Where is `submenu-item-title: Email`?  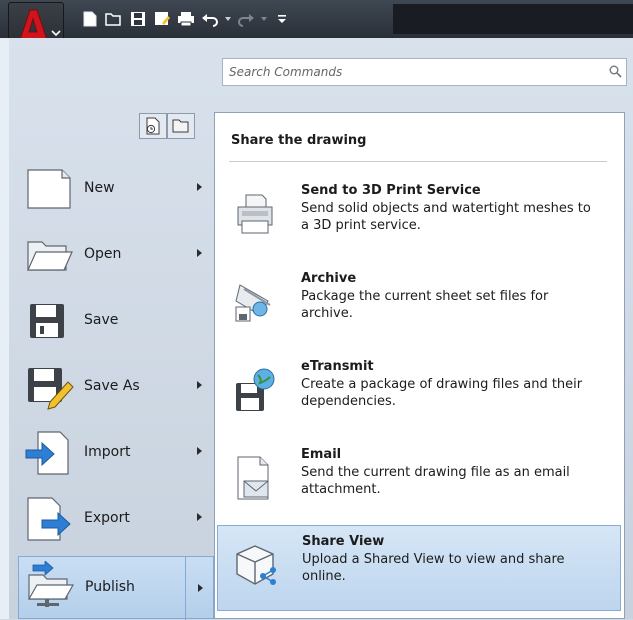
submenu-item-title: Email is located at coordinates (321, 454).